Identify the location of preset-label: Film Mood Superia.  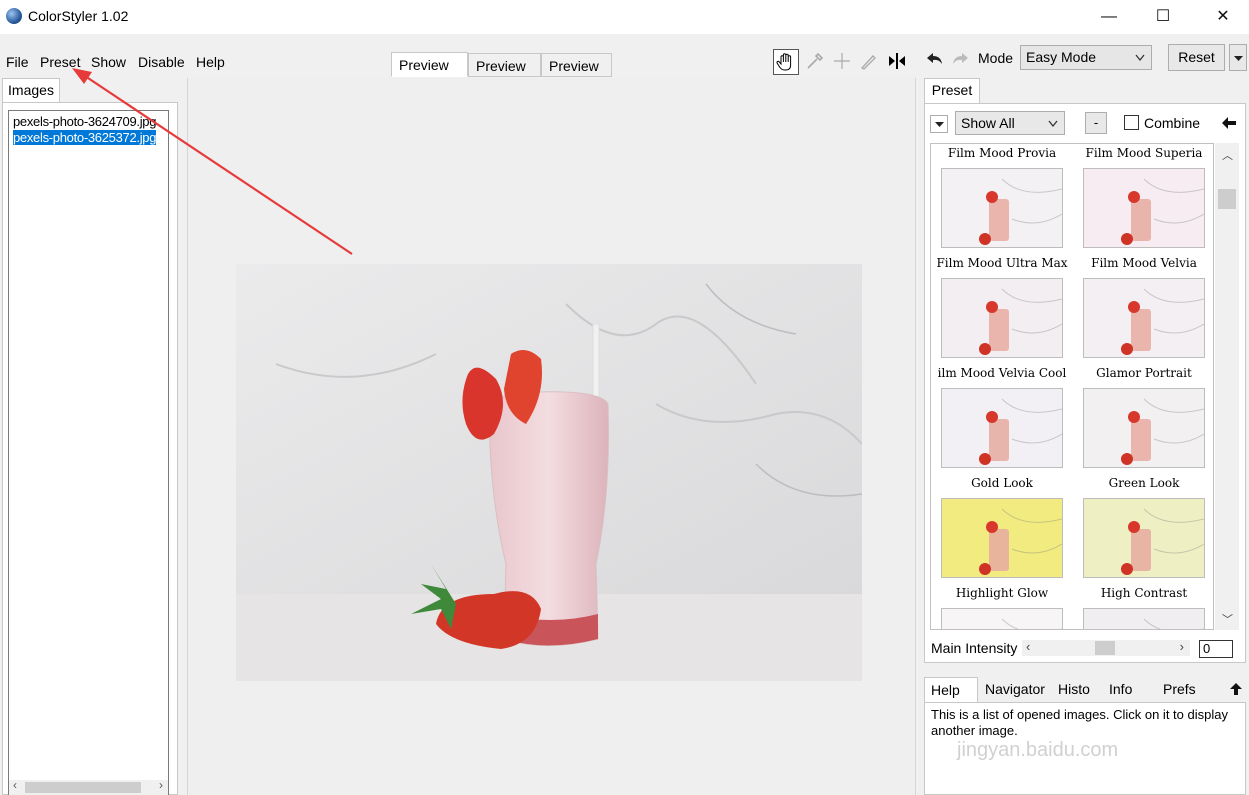
(1144, 153).